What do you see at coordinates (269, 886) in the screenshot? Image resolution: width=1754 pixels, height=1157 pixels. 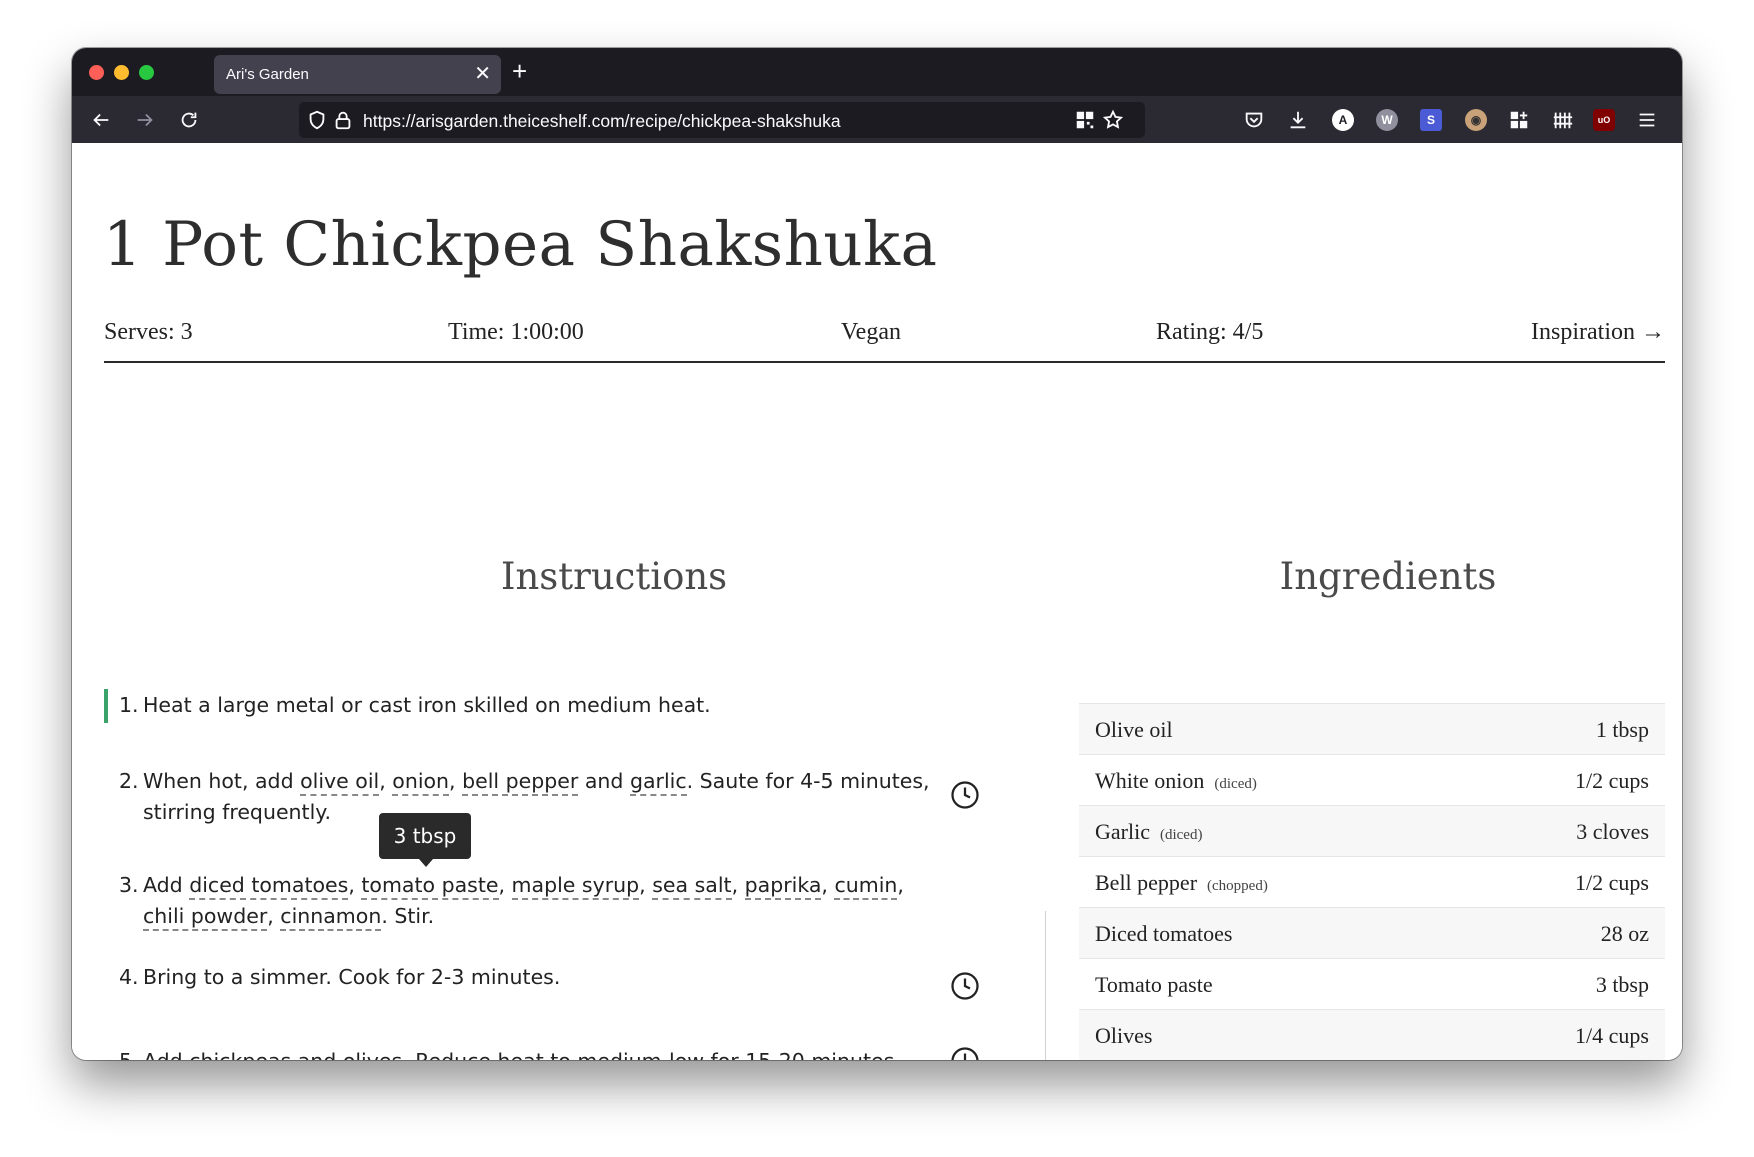 I see `ingredient-link: diced tomatoes` at bounding box center [269, 886].